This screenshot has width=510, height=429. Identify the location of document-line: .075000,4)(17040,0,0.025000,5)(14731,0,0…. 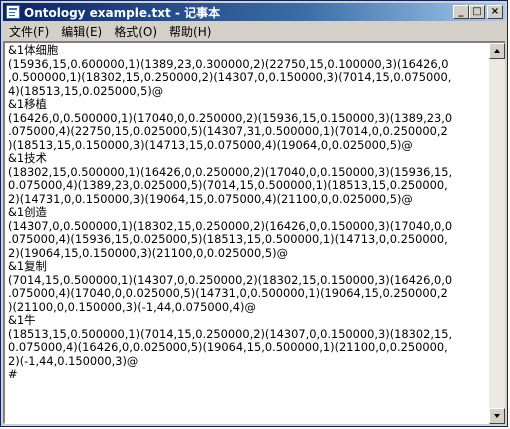
(228, 293).